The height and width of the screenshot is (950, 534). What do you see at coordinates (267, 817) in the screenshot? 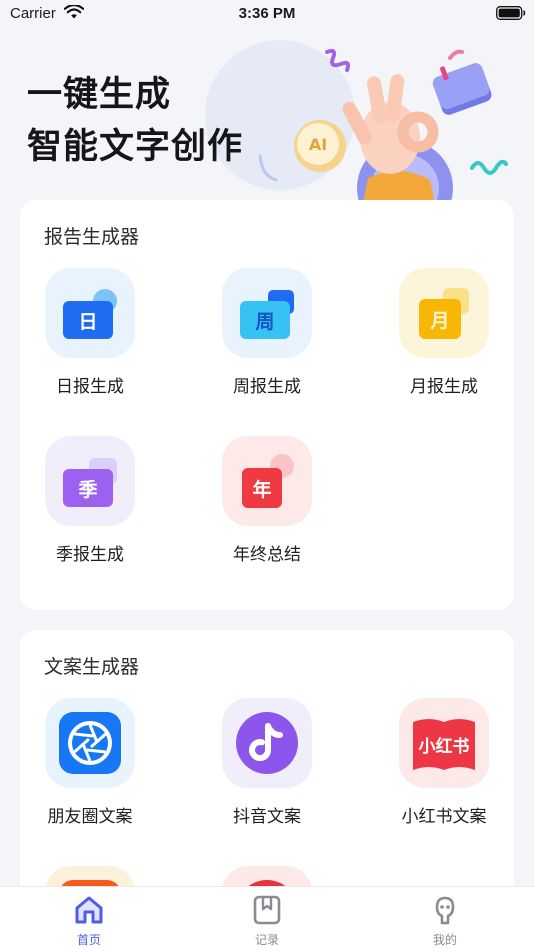
I see `tile-label: 抖音文案` at bounding box center [267, 817].